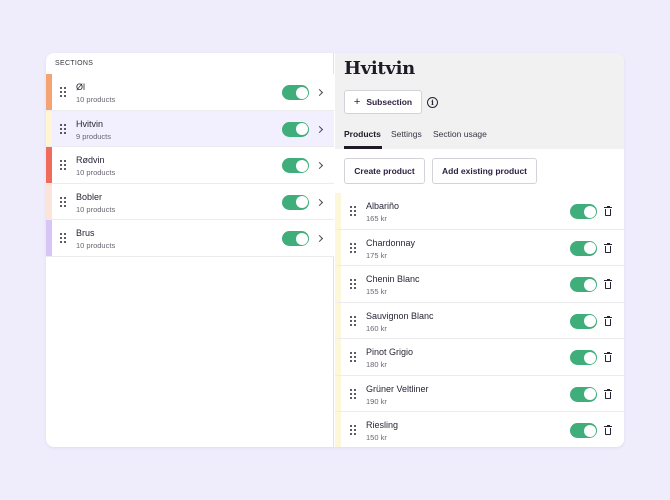  What do you see at coordinates (479, 357) in the screenshot?
I see `product-row: Pinot Grigio 180 kr` at bounding box center [479, 357].